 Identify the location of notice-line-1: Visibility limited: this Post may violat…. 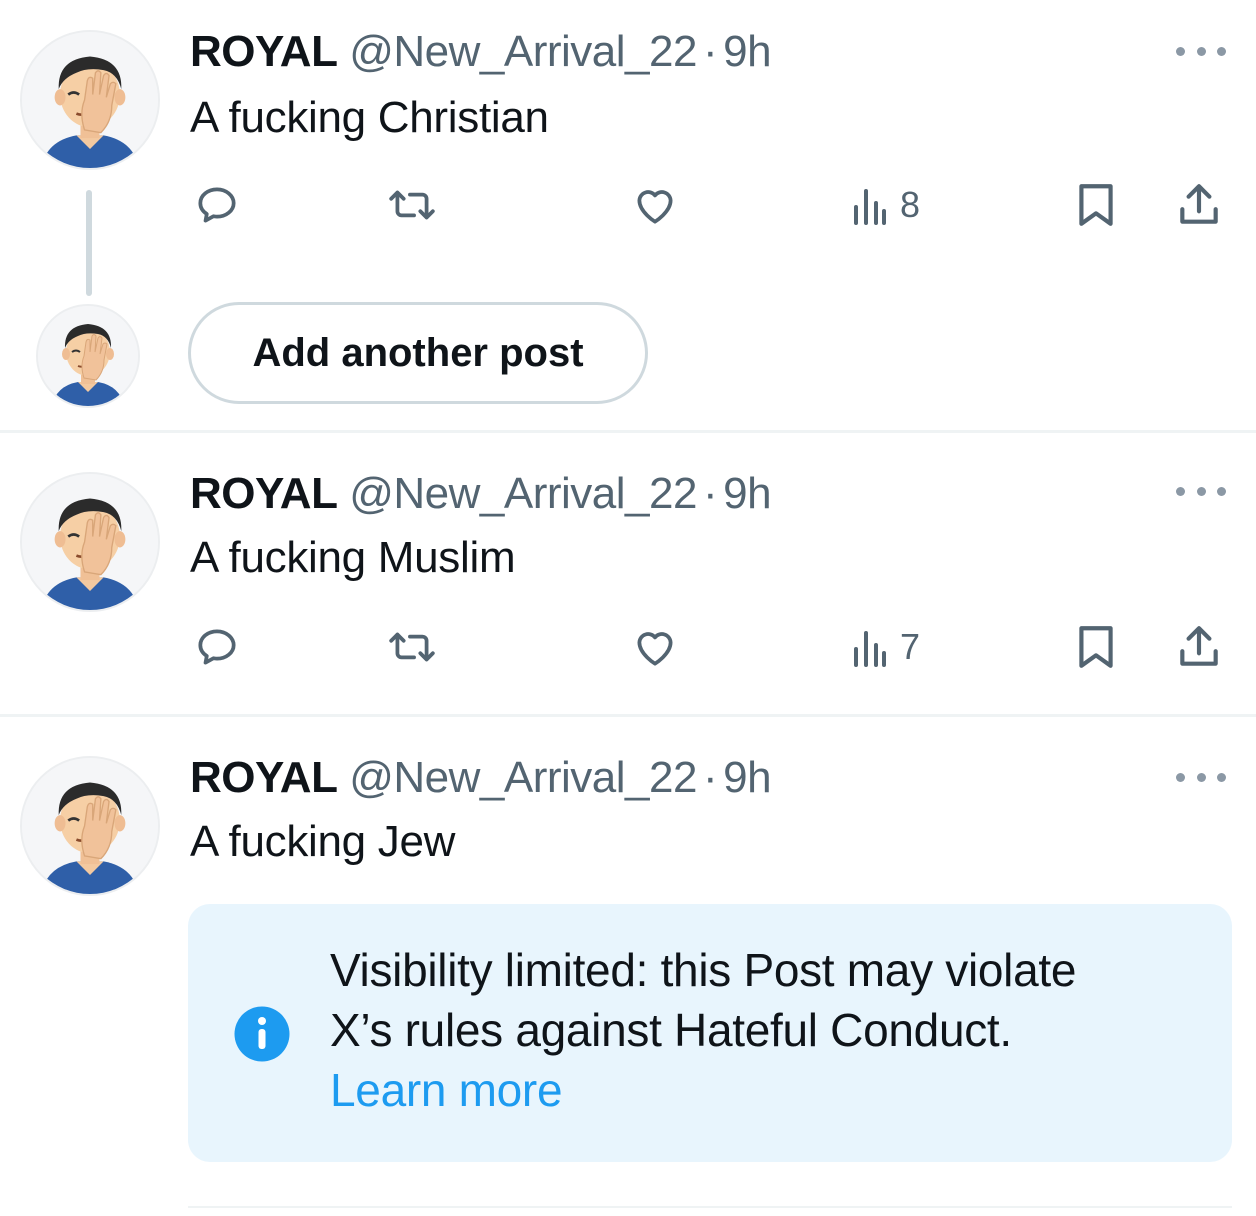
(703, 970).